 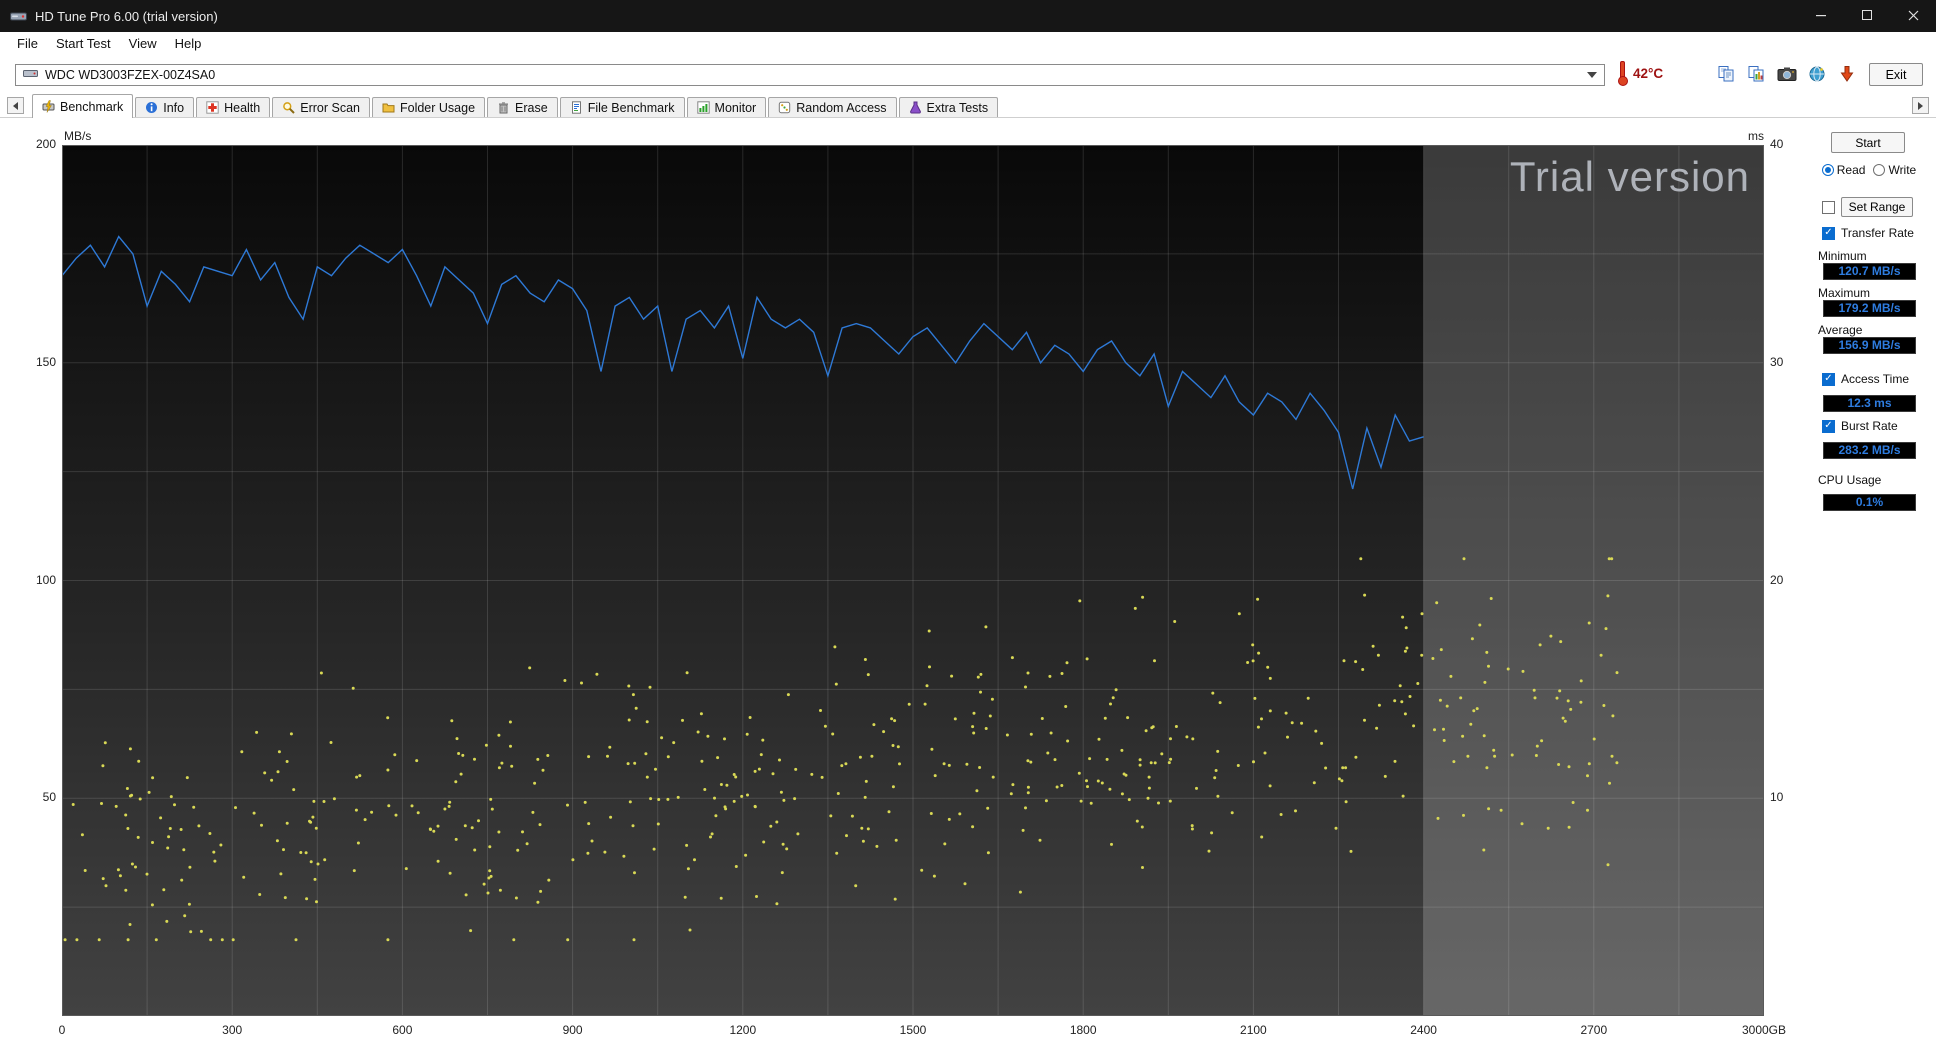 What do you see at coordinates (810, 75) in the screenshot?
I see `drive-selector: WDC WD3003FZEX-00Z4SA0` at bounding box center [810, 75].